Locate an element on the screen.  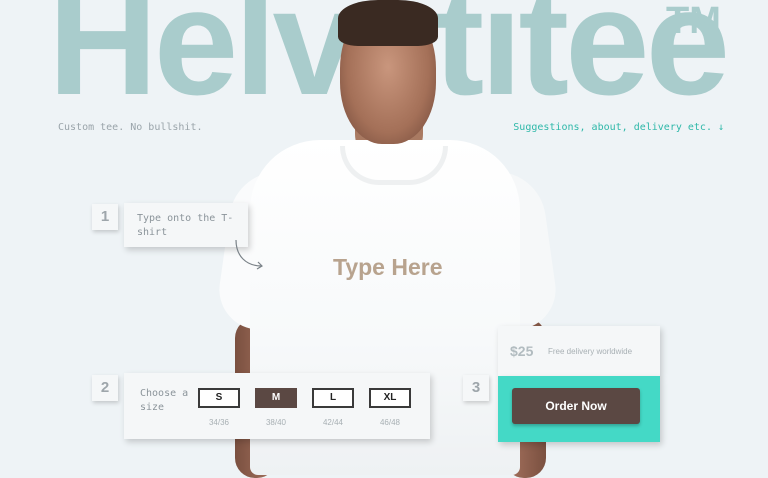
size-option-l: L is located at coordinates (333, 398).